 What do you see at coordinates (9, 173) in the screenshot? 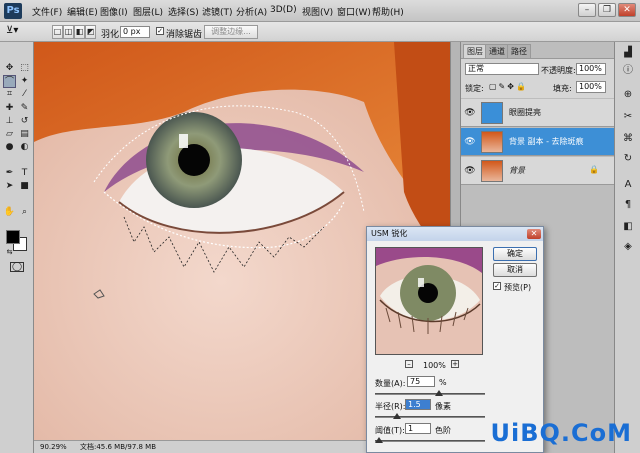
I see `pen-icon: ✒` at bounding box center [9, 173].